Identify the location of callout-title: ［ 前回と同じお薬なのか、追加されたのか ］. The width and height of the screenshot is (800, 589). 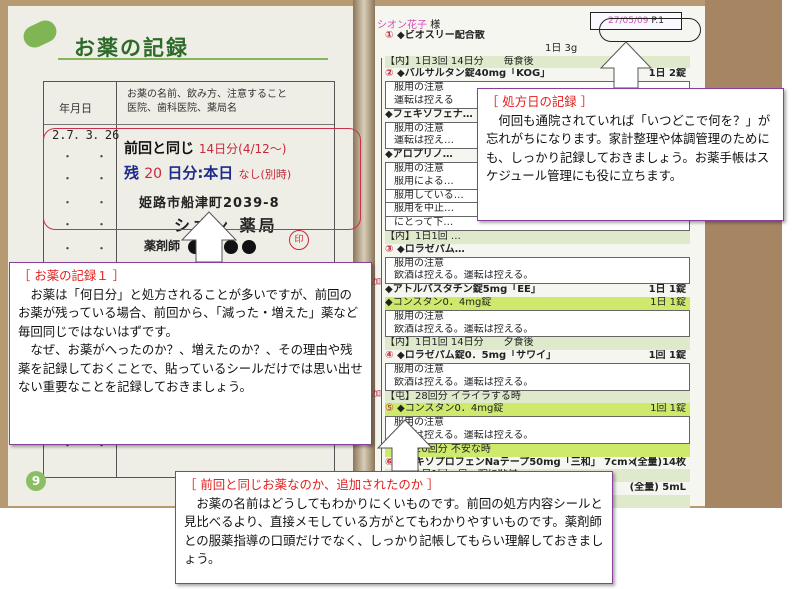
(312, 484).